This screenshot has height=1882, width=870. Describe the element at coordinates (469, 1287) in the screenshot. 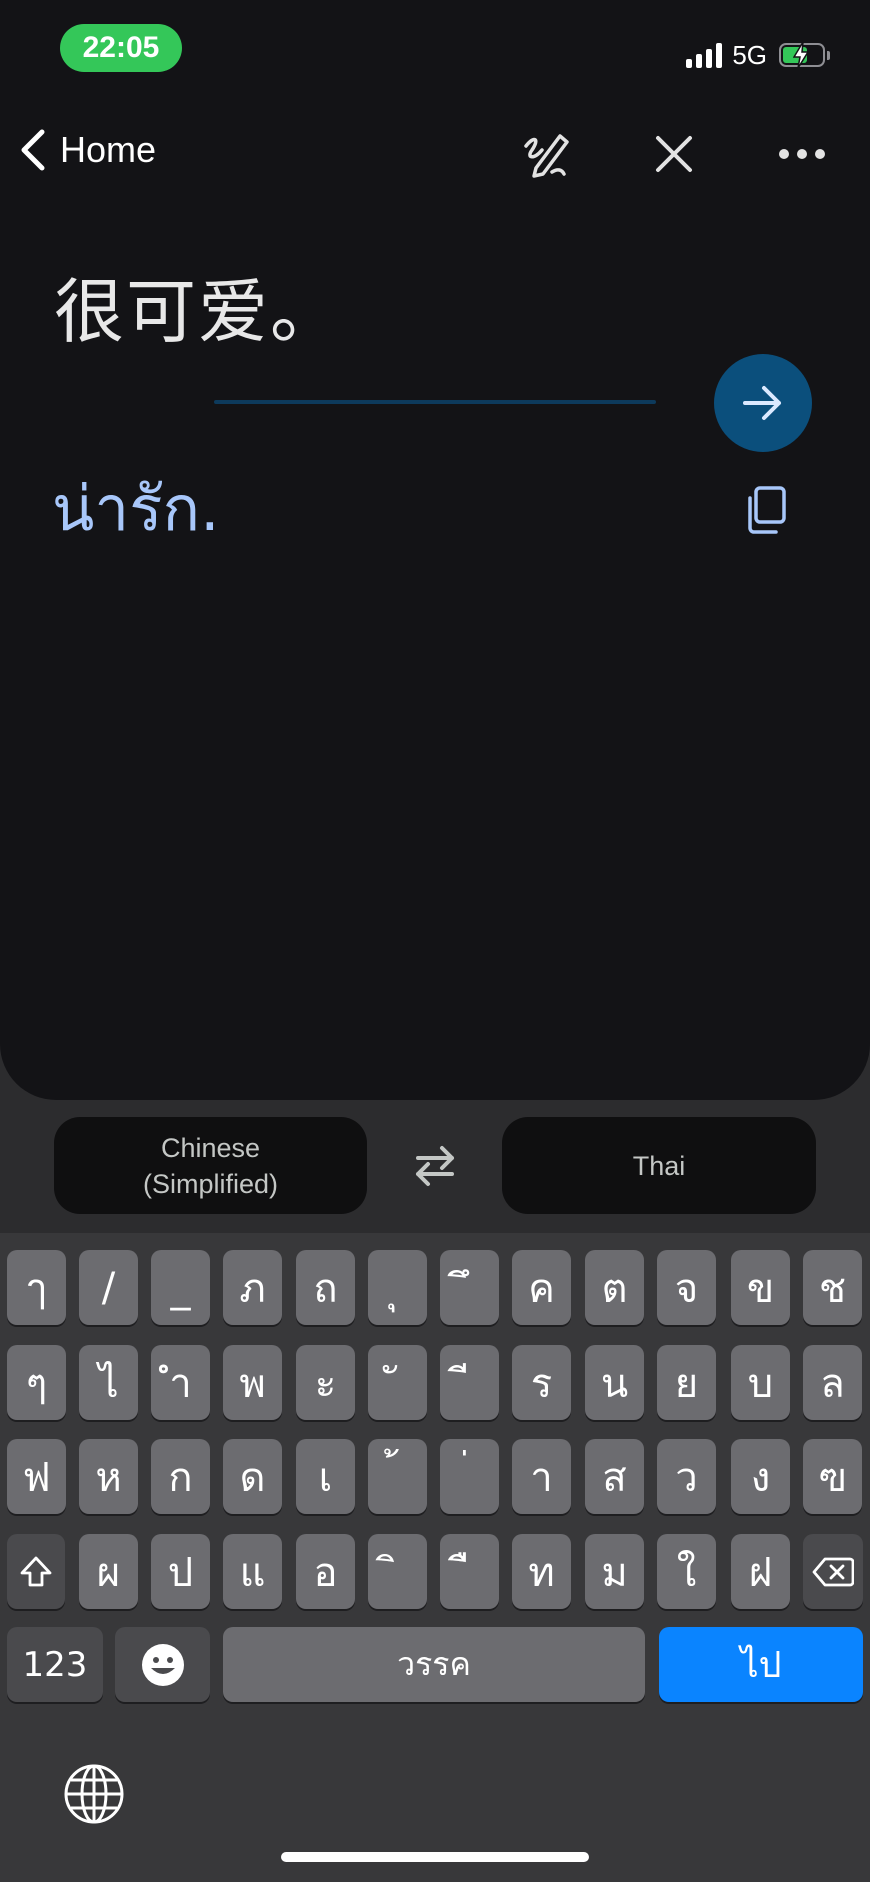

I see `key-row1-7: ึ` at that location.